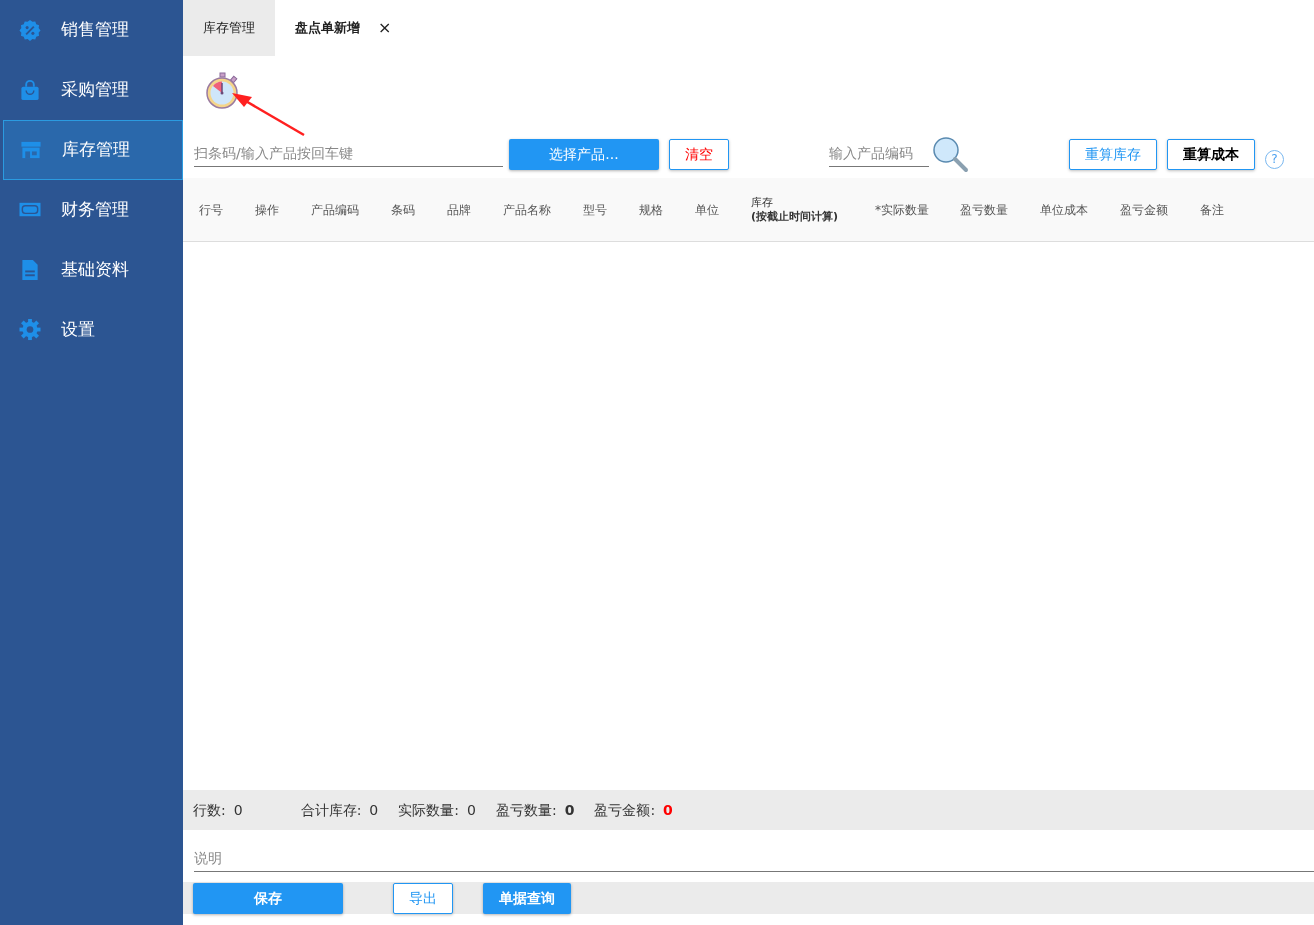 The height and width of the screenshot is (925, 1314). I want to click on settings-icon, so click(30, 330).